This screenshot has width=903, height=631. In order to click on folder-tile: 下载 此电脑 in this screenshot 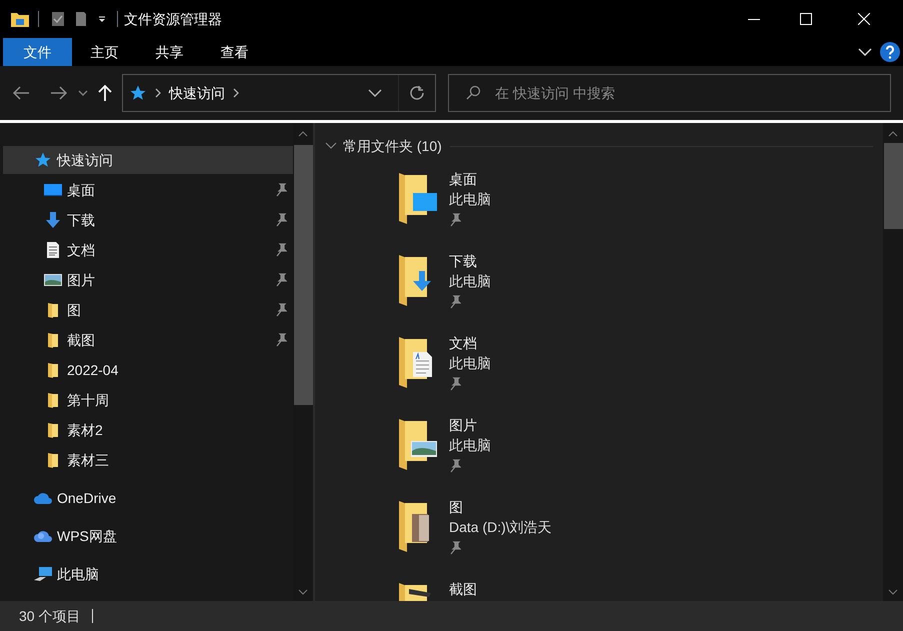, I will do `click(639, 288)`.